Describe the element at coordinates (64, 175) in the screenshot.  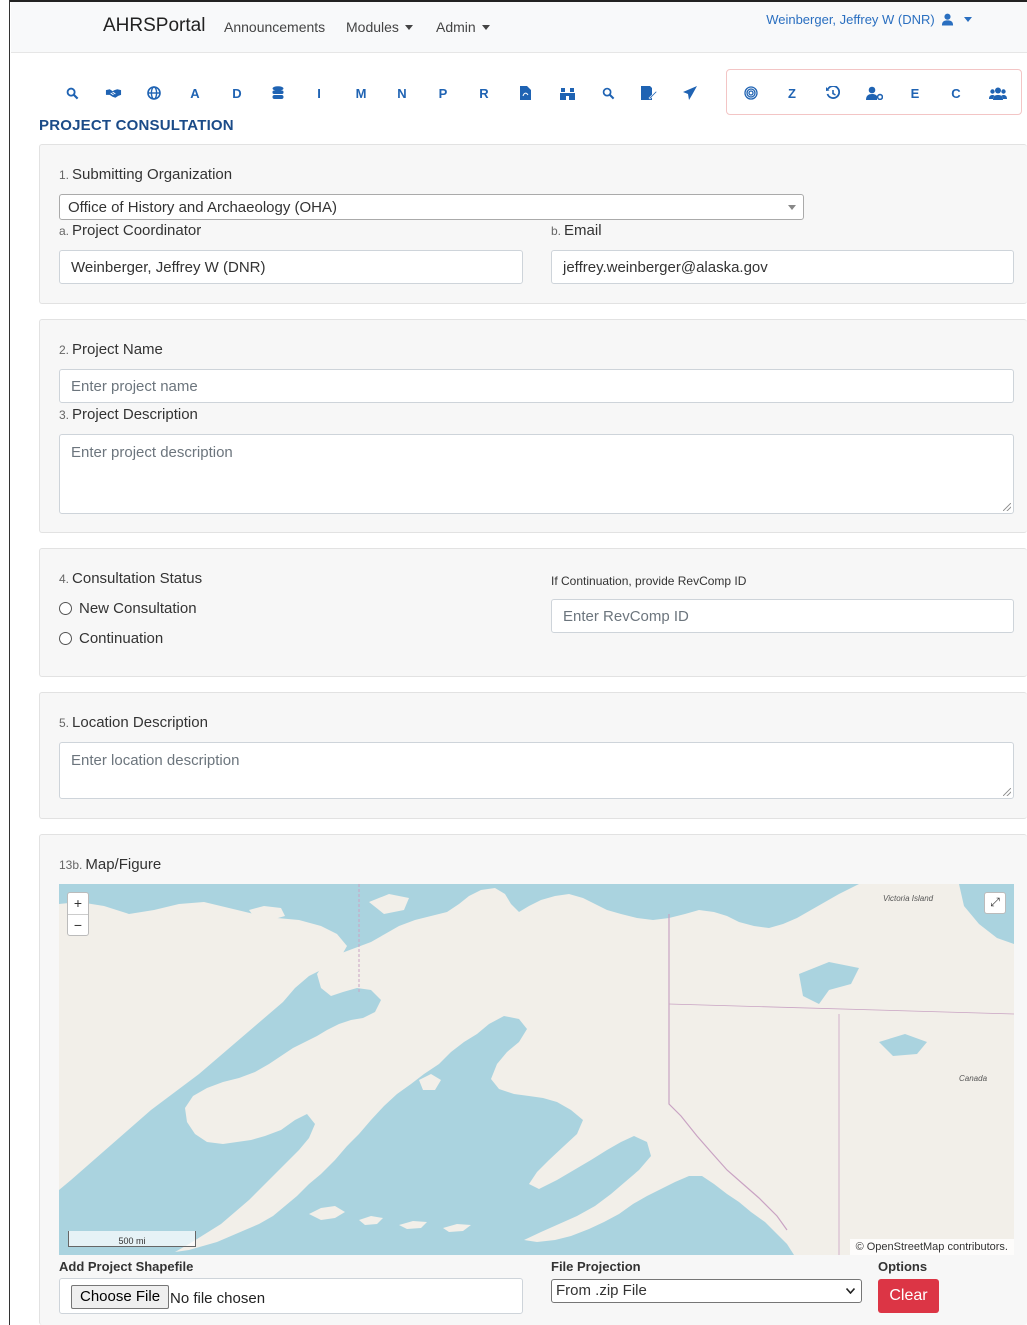
I see `field-number: 1.` at that location.